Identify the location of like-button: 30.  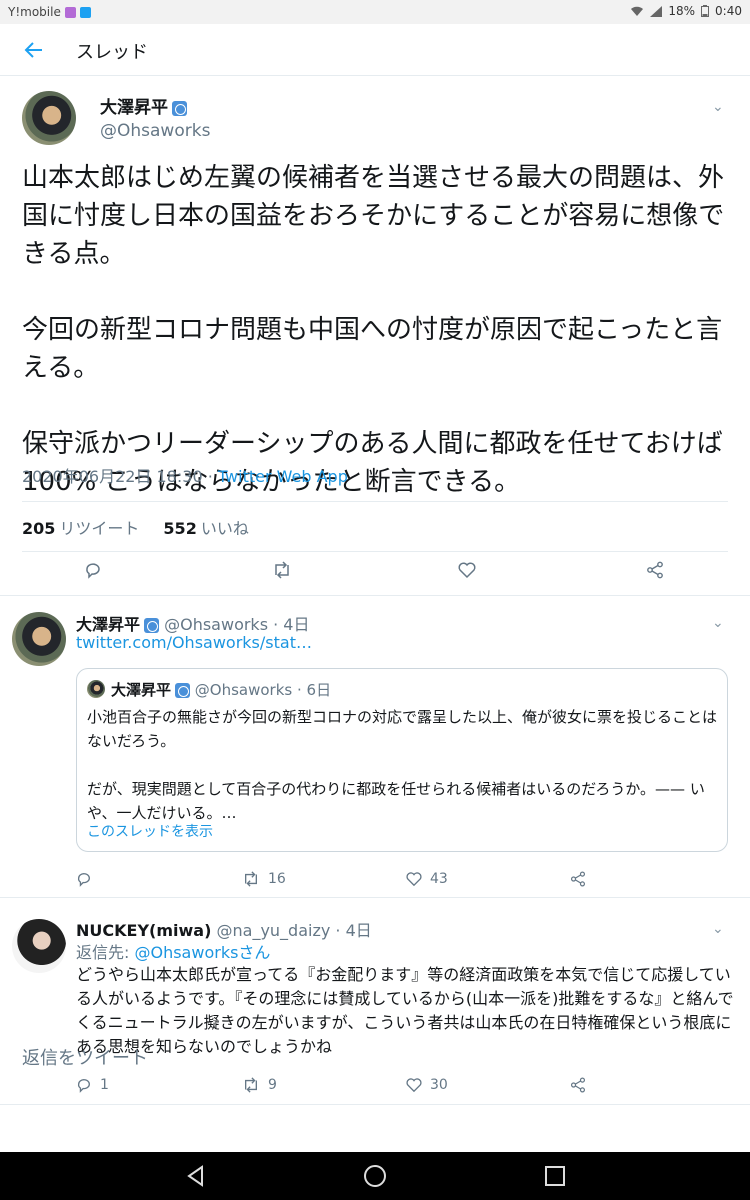
(427, 1085).